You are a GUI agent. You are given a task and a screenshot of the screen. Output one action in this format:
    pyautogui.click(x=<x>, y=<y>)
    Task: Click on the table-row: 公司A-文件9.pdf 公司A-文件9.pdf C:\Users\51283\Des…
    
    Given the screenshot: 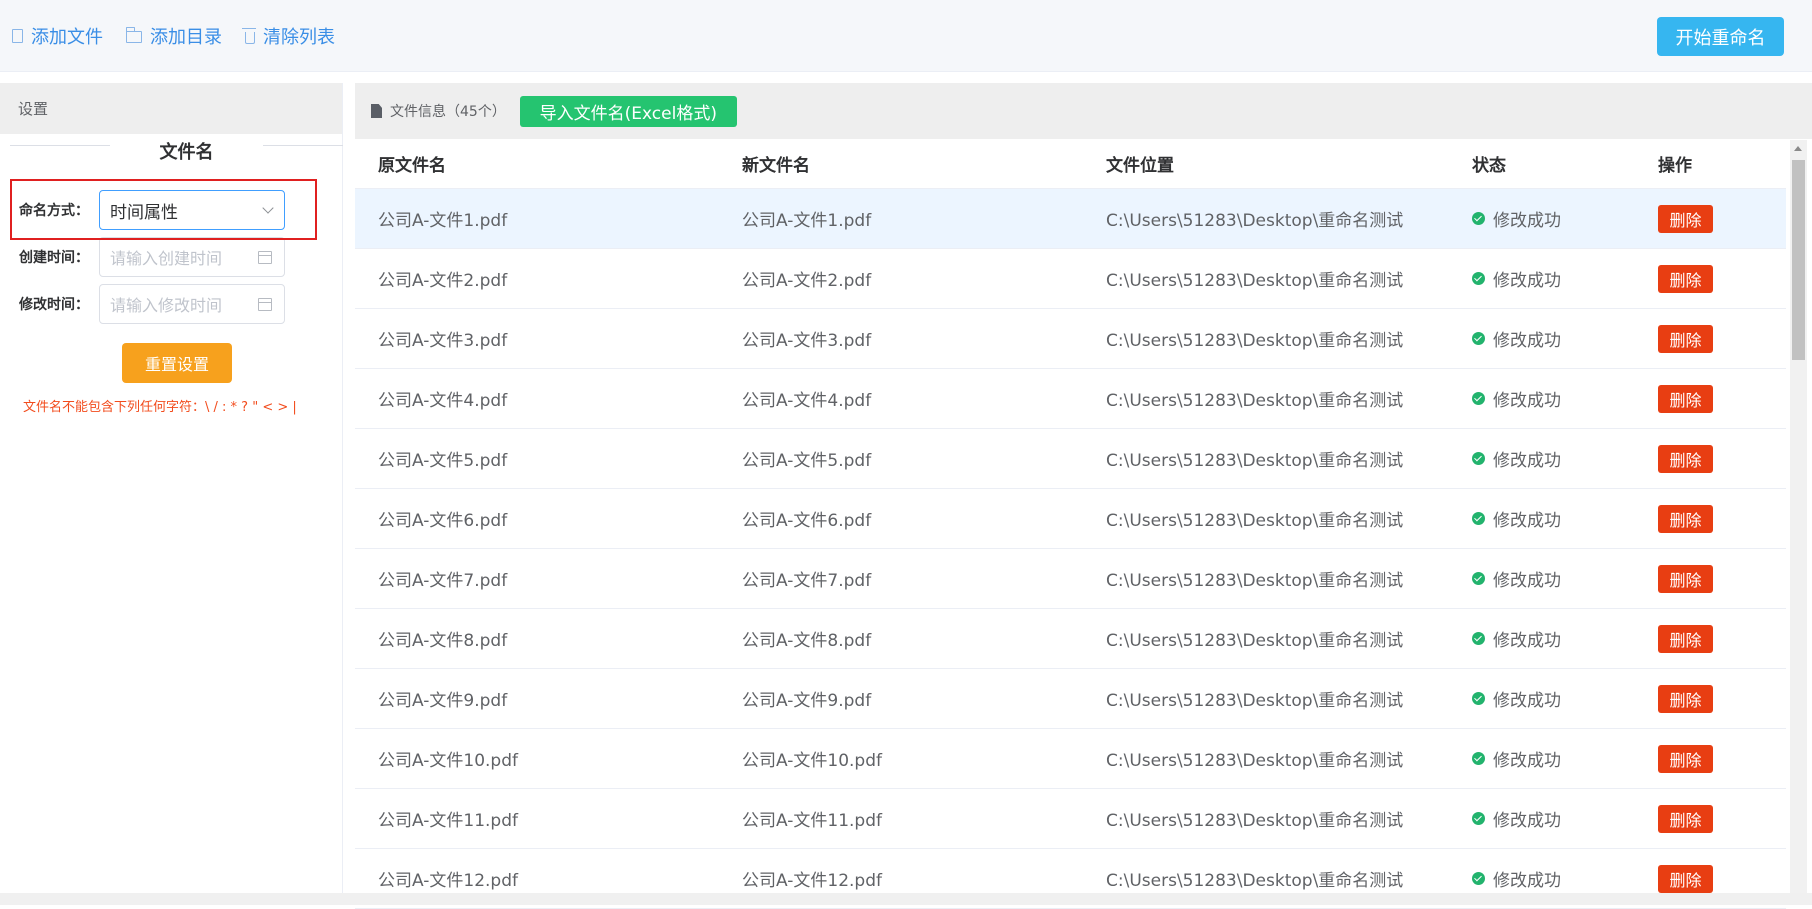 What is the action you would take?
    pyautogui.click(x=1070, y=699)
    